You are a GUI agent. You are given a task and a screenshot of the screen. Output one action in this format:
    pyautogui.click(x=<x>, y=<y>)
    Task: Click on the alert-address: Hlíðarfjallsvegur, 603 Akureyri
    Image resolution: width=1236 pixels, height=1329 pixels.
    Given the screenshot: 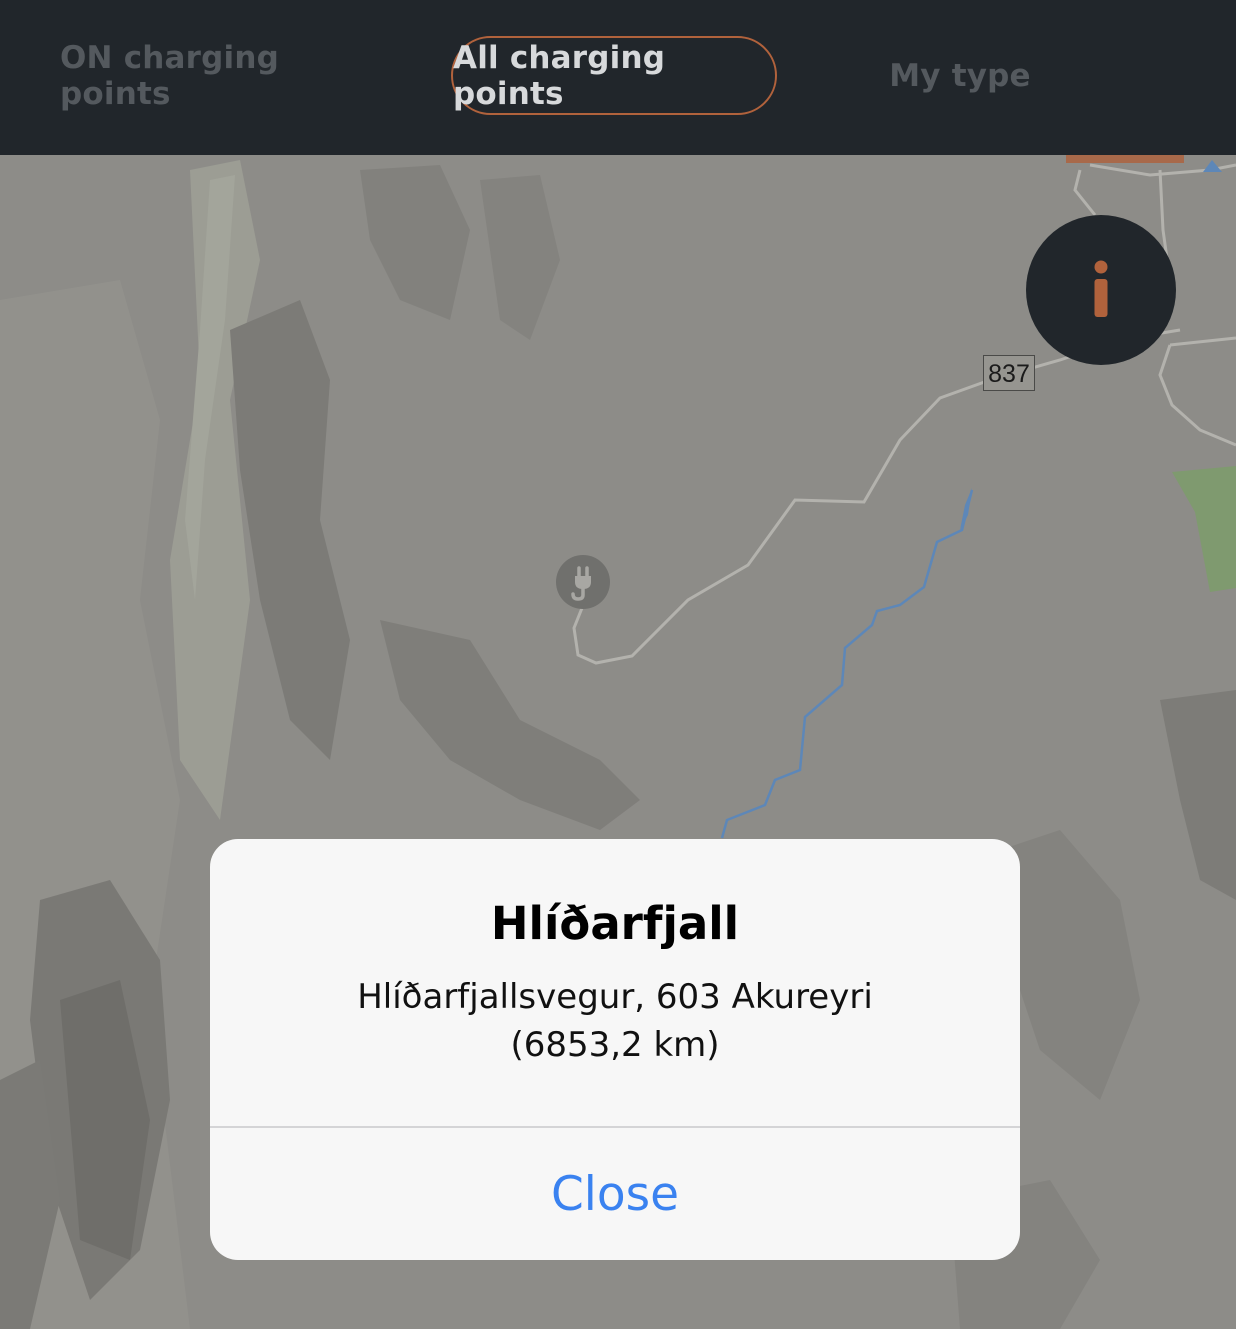 What is the action you would take?
    pyautogui.click(x=615, y=997)
    